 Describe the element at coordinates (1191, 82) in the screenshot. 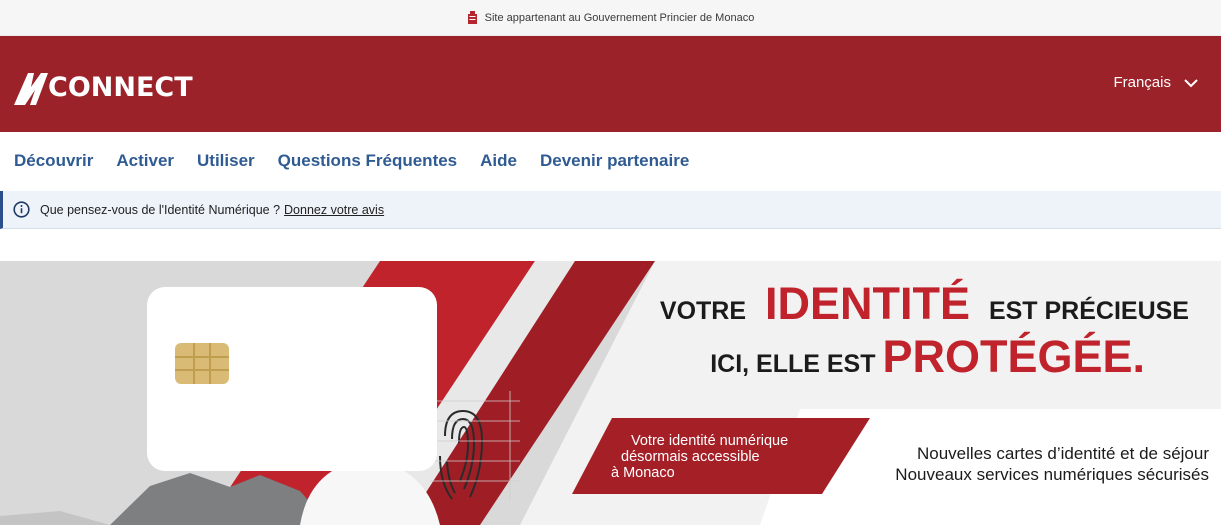

I see `chevron-down-icon` at that location.